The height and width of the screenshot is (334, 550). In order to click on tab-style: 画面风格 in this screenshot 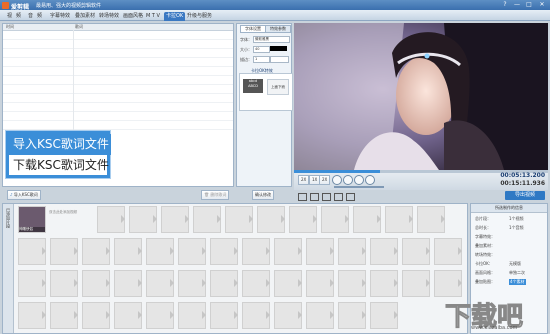, I will do `click(133, 16)`.